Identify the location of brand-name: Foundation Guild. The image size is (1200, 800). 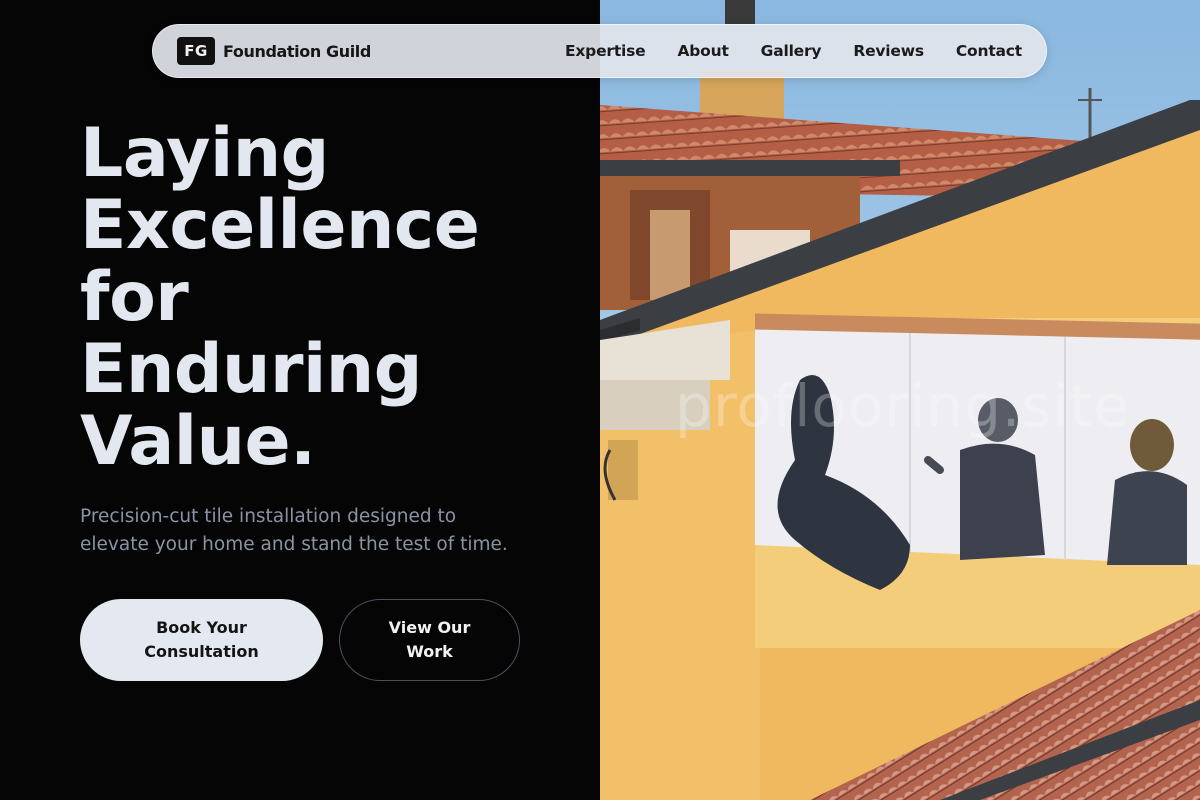
(297, 51).